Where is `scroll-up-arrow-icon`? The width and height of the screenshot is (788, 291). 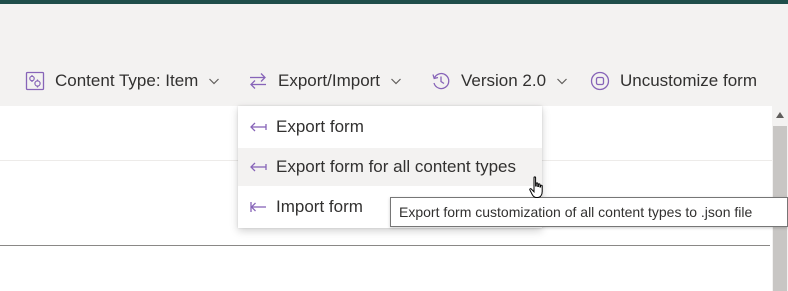 scroll-up-arrow-icon is located at coordinates (780, 115).